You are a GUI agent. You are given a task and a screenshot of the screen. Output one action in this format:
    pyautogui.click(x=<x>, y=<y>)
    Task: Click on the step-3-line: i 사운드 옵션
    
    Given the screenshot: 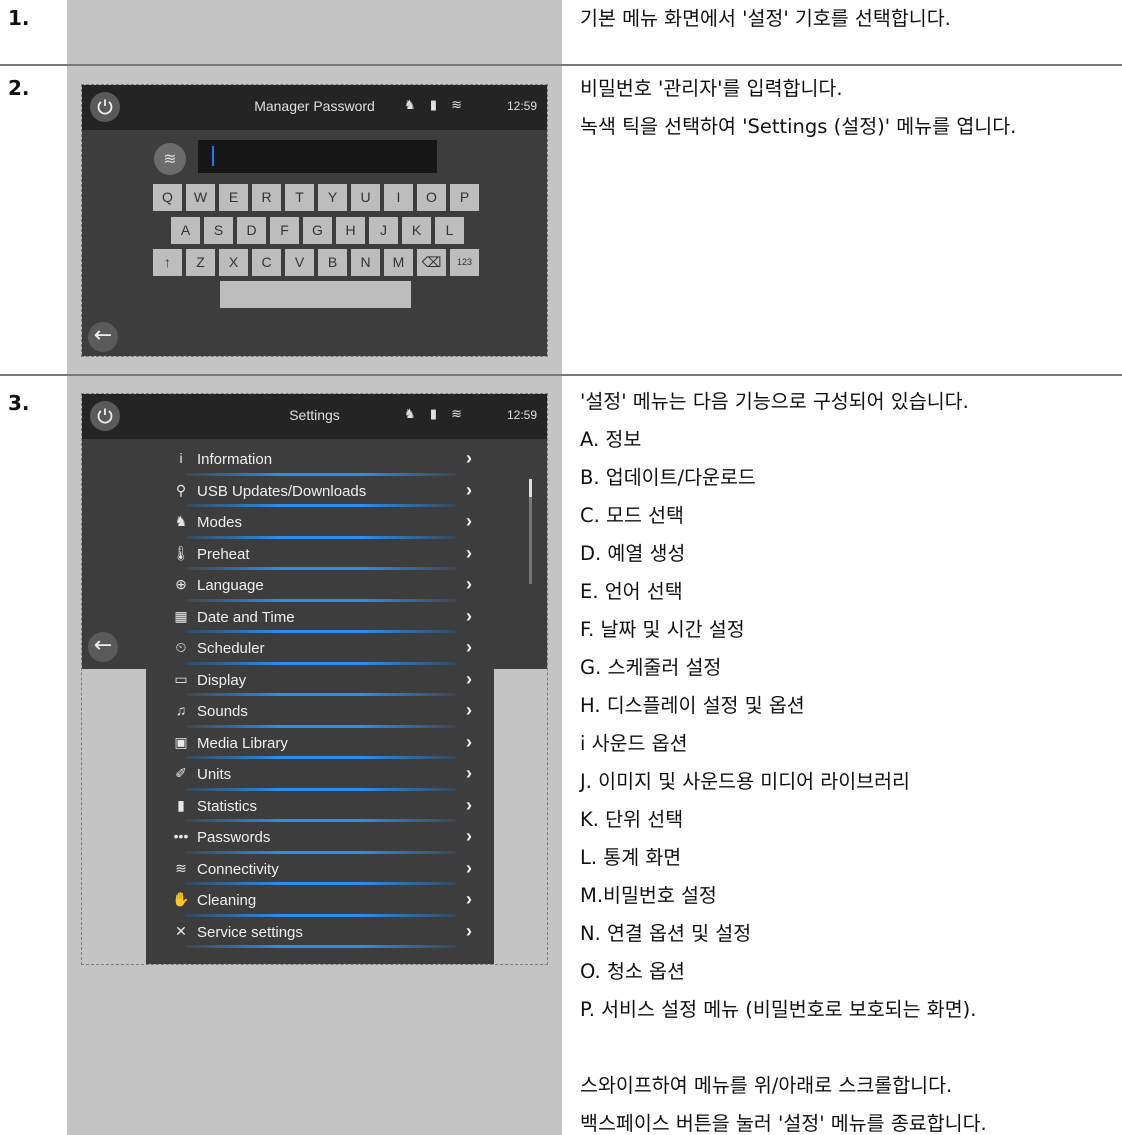 What is the action you would take?
    pyautogui.click(x=634, y=743)
    